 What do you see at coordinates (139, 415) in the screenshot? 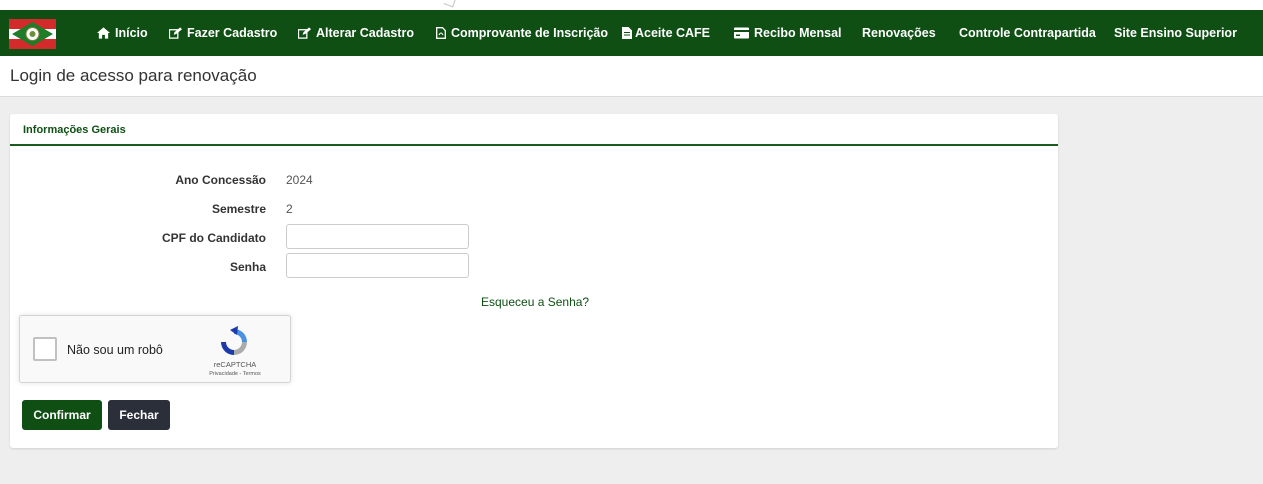
I see `close-button: Fechar` at bounding box center [139, 415].